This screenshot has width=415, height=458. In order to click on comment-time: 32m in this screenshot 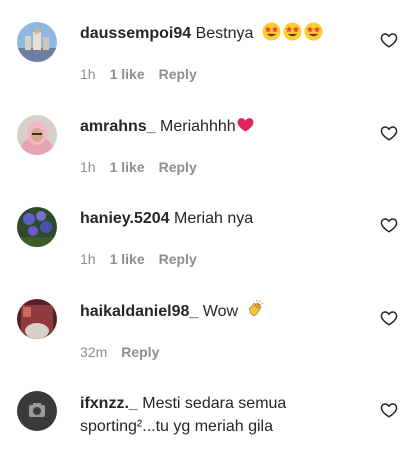, I will do `click(94, 352)`.